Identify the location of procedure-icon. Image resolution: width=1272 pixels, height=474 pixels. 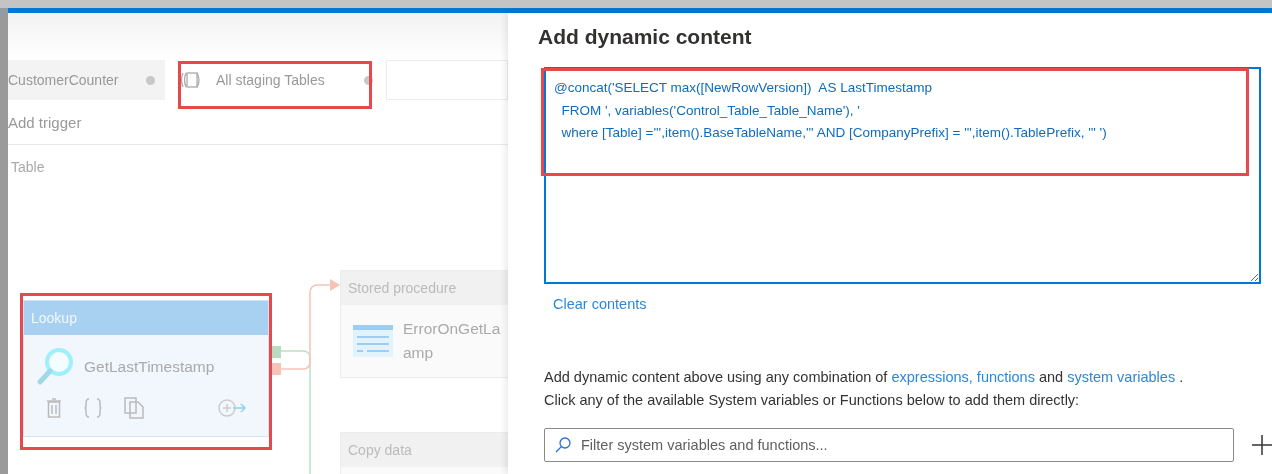
(373, 341).